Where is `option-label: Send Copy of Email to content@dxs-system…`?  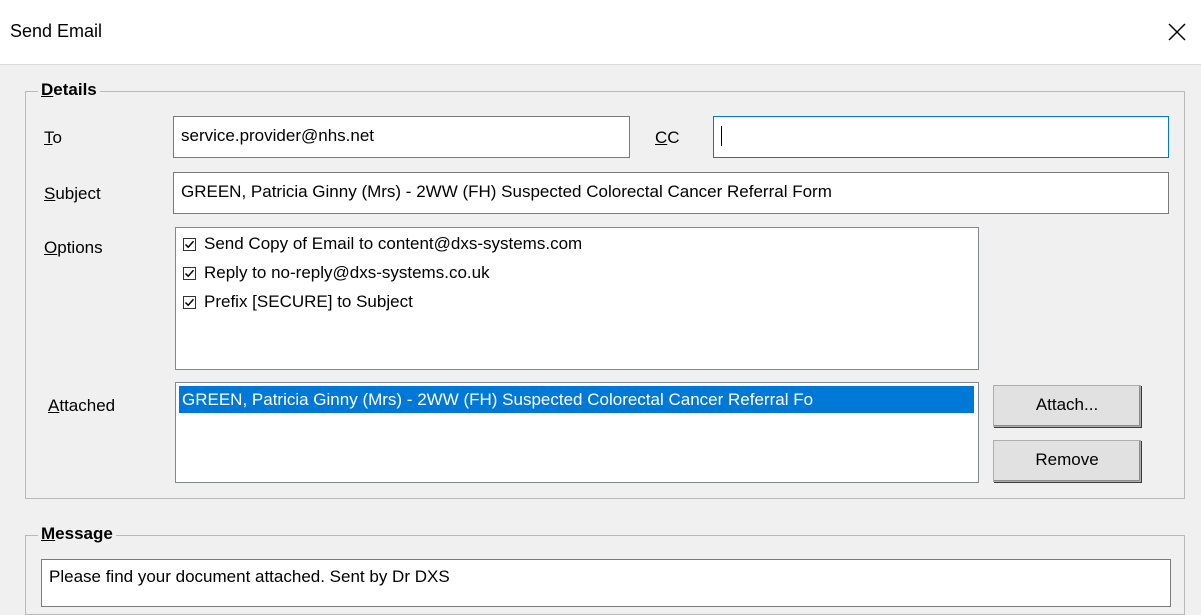 option-label: Send Copy of Email to content@dxs-system… is located at coordinates (393, 243).